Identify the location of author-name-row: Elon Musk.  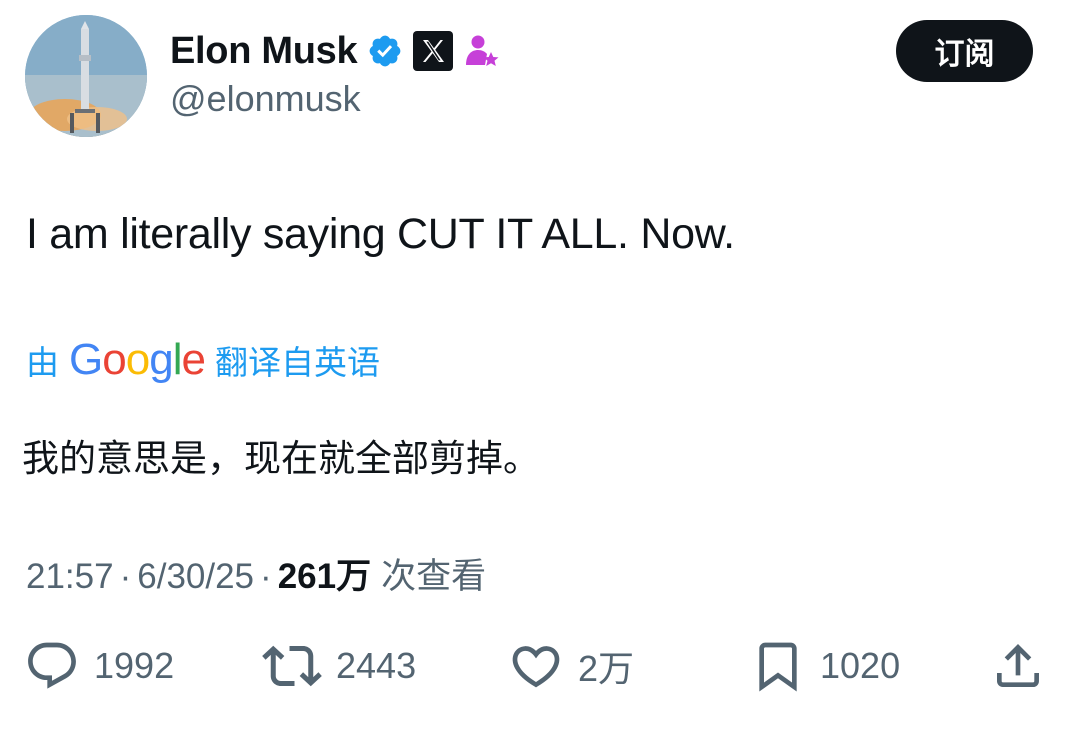
(335, 51).